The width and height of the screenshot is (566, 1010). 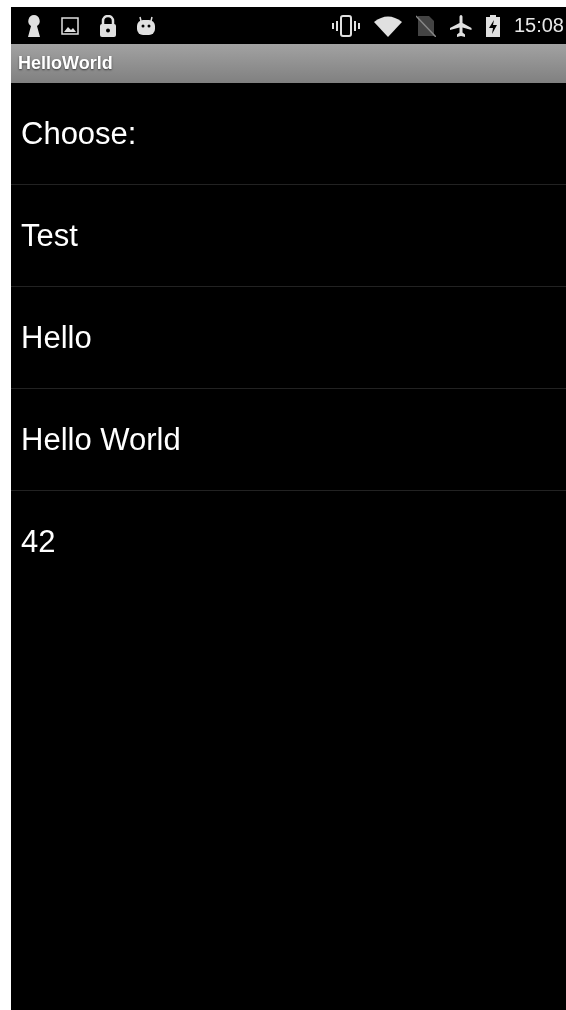 What do you see at coordinates (492, 25) in the screenshot?
I see `charging-battery-icon` at bounding box center [492, 25].